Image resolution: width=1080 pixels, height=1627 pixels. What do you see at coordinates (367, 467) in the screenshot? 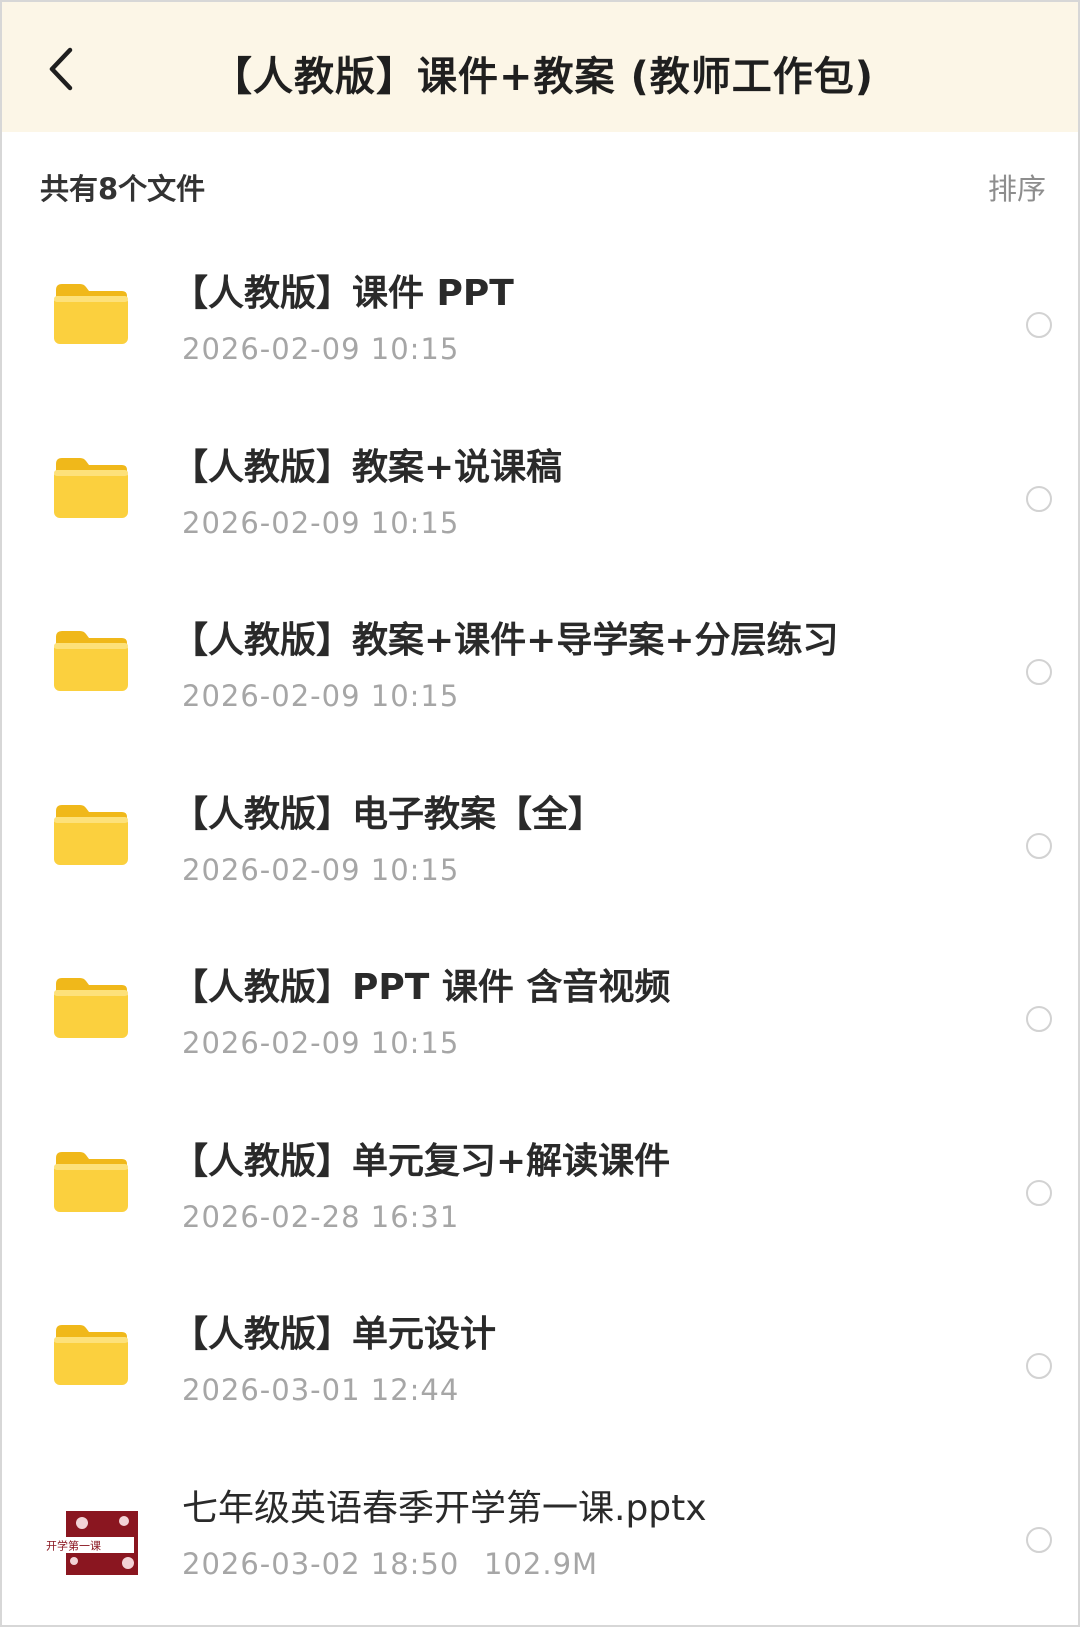
I see `item-name: 【人教版】教案+说课稿` at bounding box center [367, 467].